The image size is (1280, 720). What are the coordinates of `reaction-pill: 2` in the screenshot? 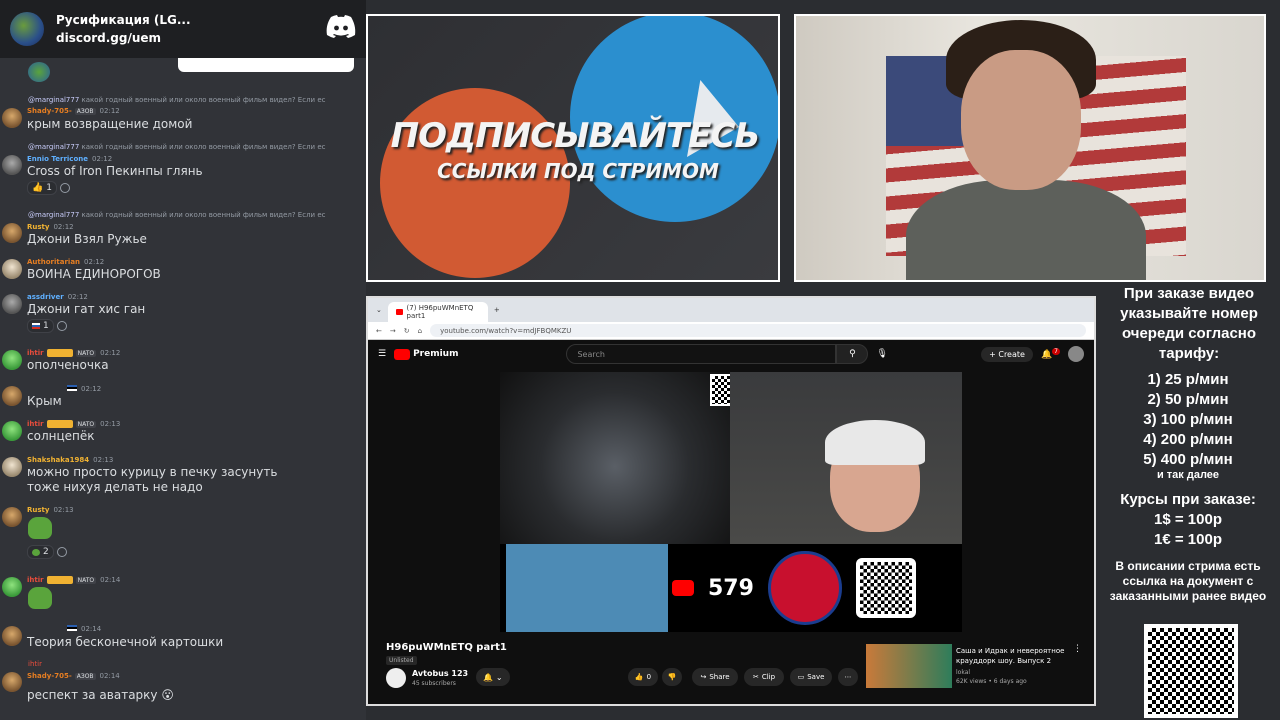 It's located at (40, 552).